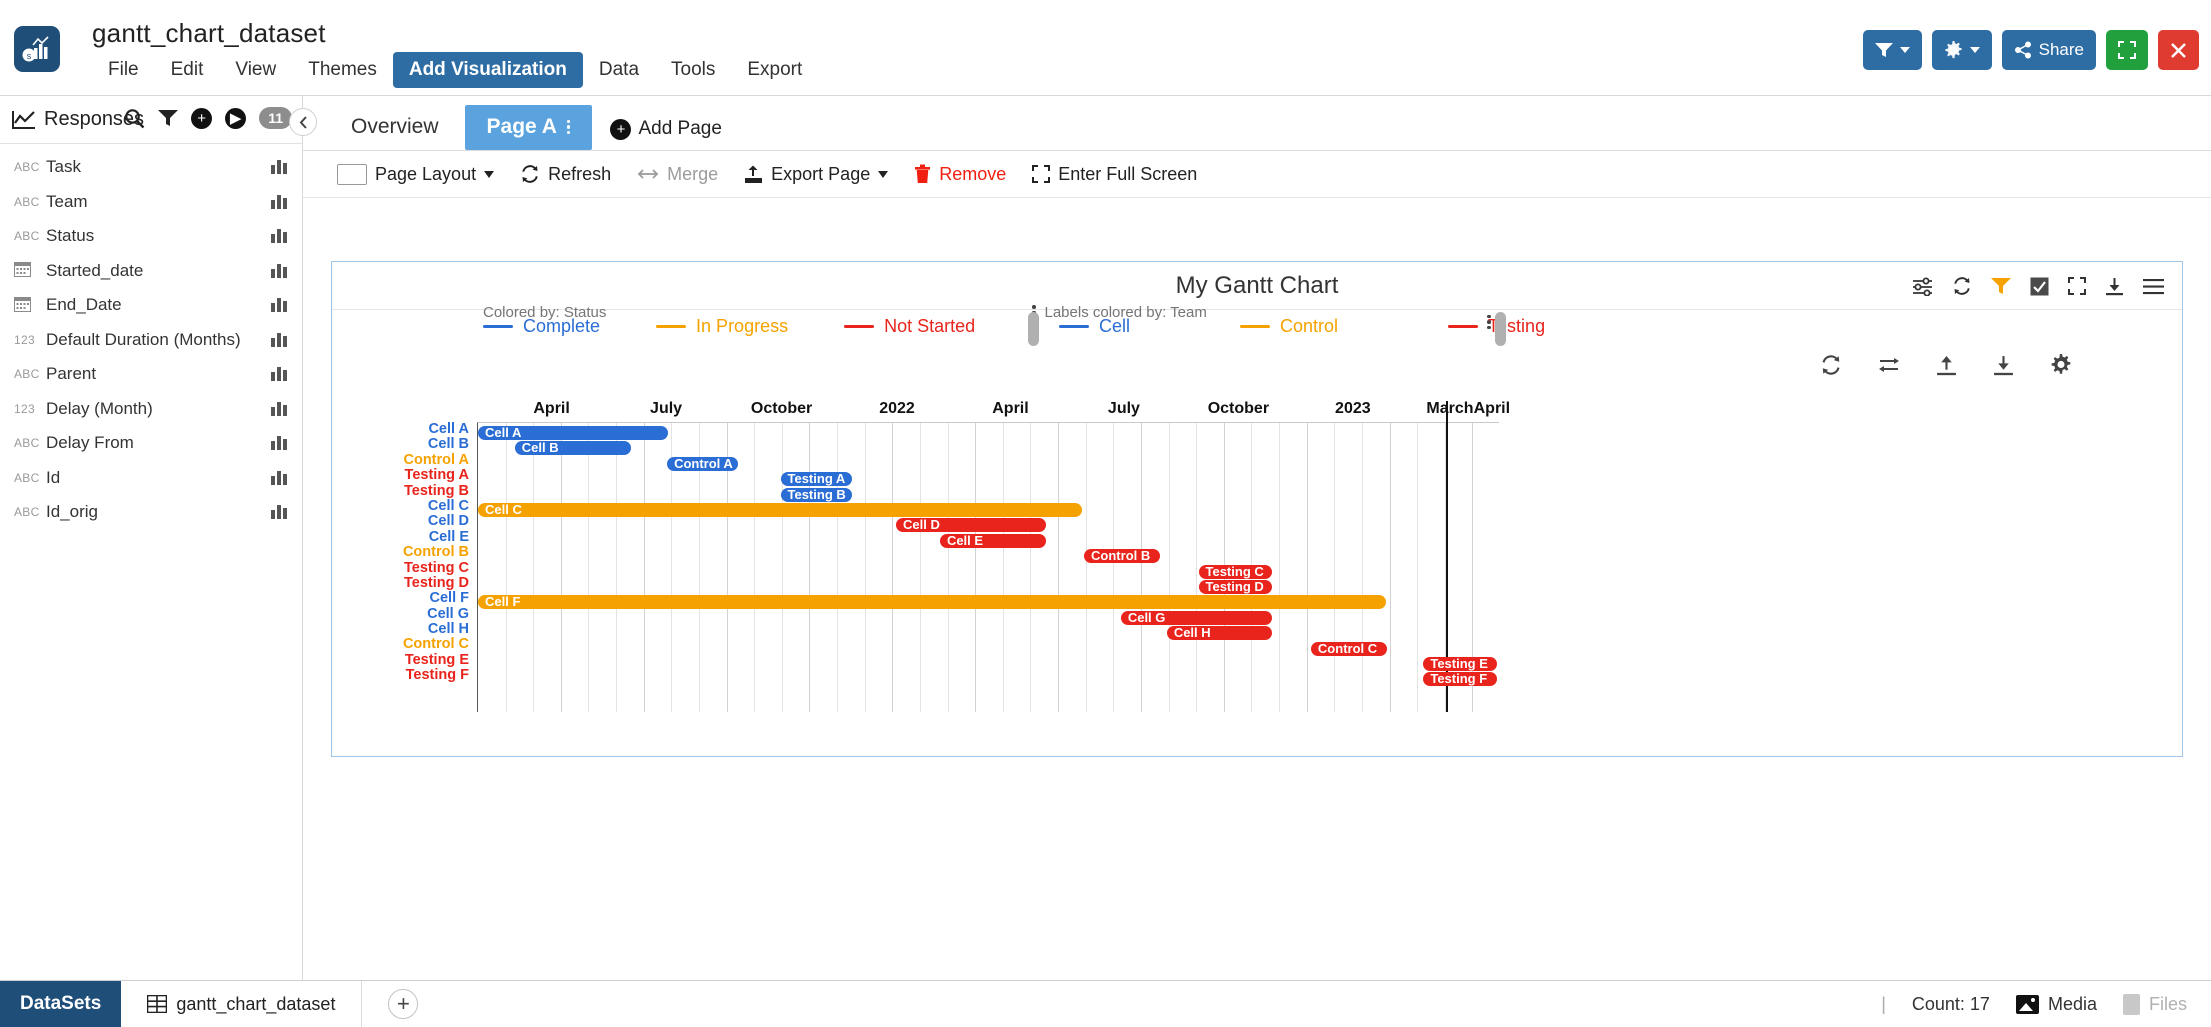  I want to click on sidebar-collapse-button, so click(303, 122).